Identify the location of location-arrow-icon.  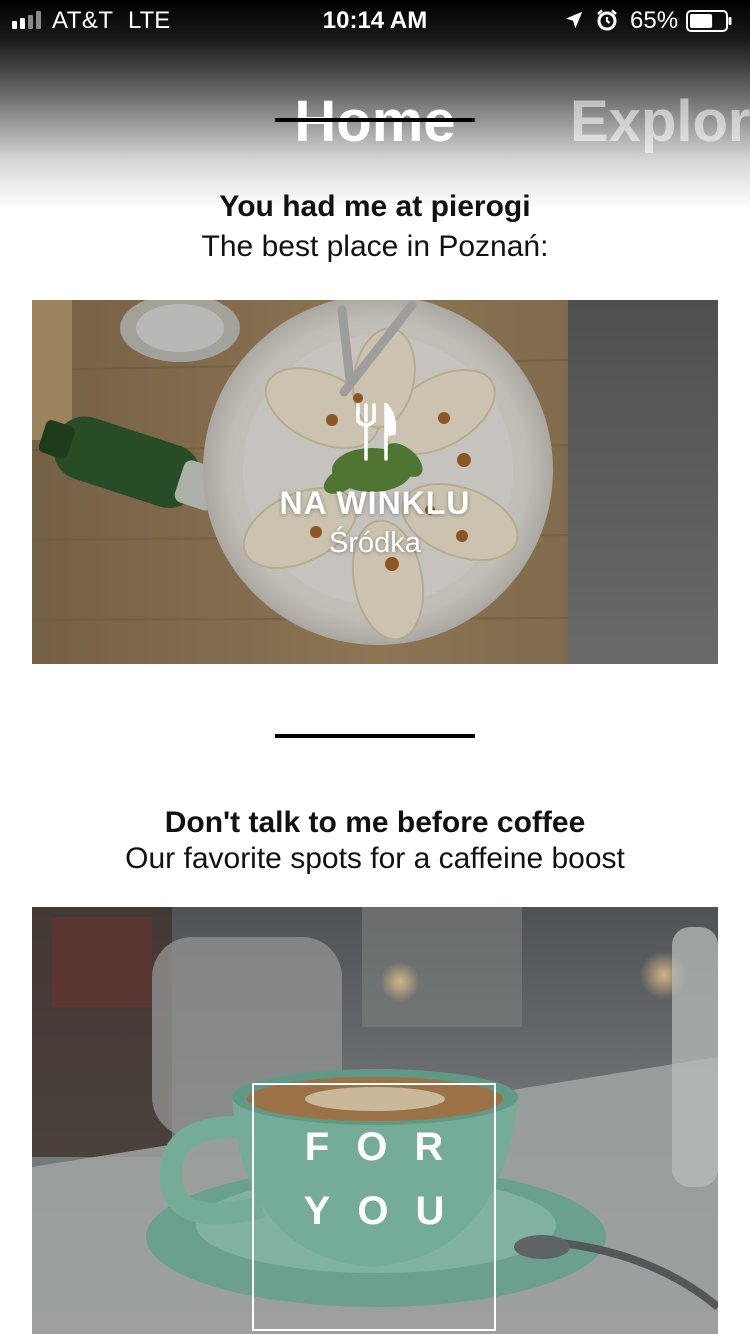
(574, 20).